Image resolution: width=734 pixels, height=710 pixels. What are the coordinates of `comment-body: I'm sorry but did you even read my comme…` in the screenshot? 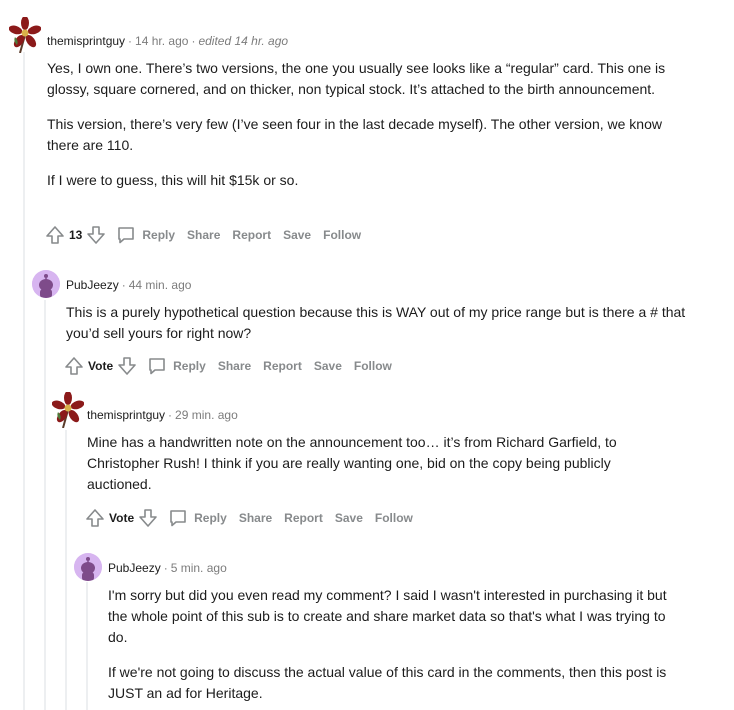 It's located at (398, 647).